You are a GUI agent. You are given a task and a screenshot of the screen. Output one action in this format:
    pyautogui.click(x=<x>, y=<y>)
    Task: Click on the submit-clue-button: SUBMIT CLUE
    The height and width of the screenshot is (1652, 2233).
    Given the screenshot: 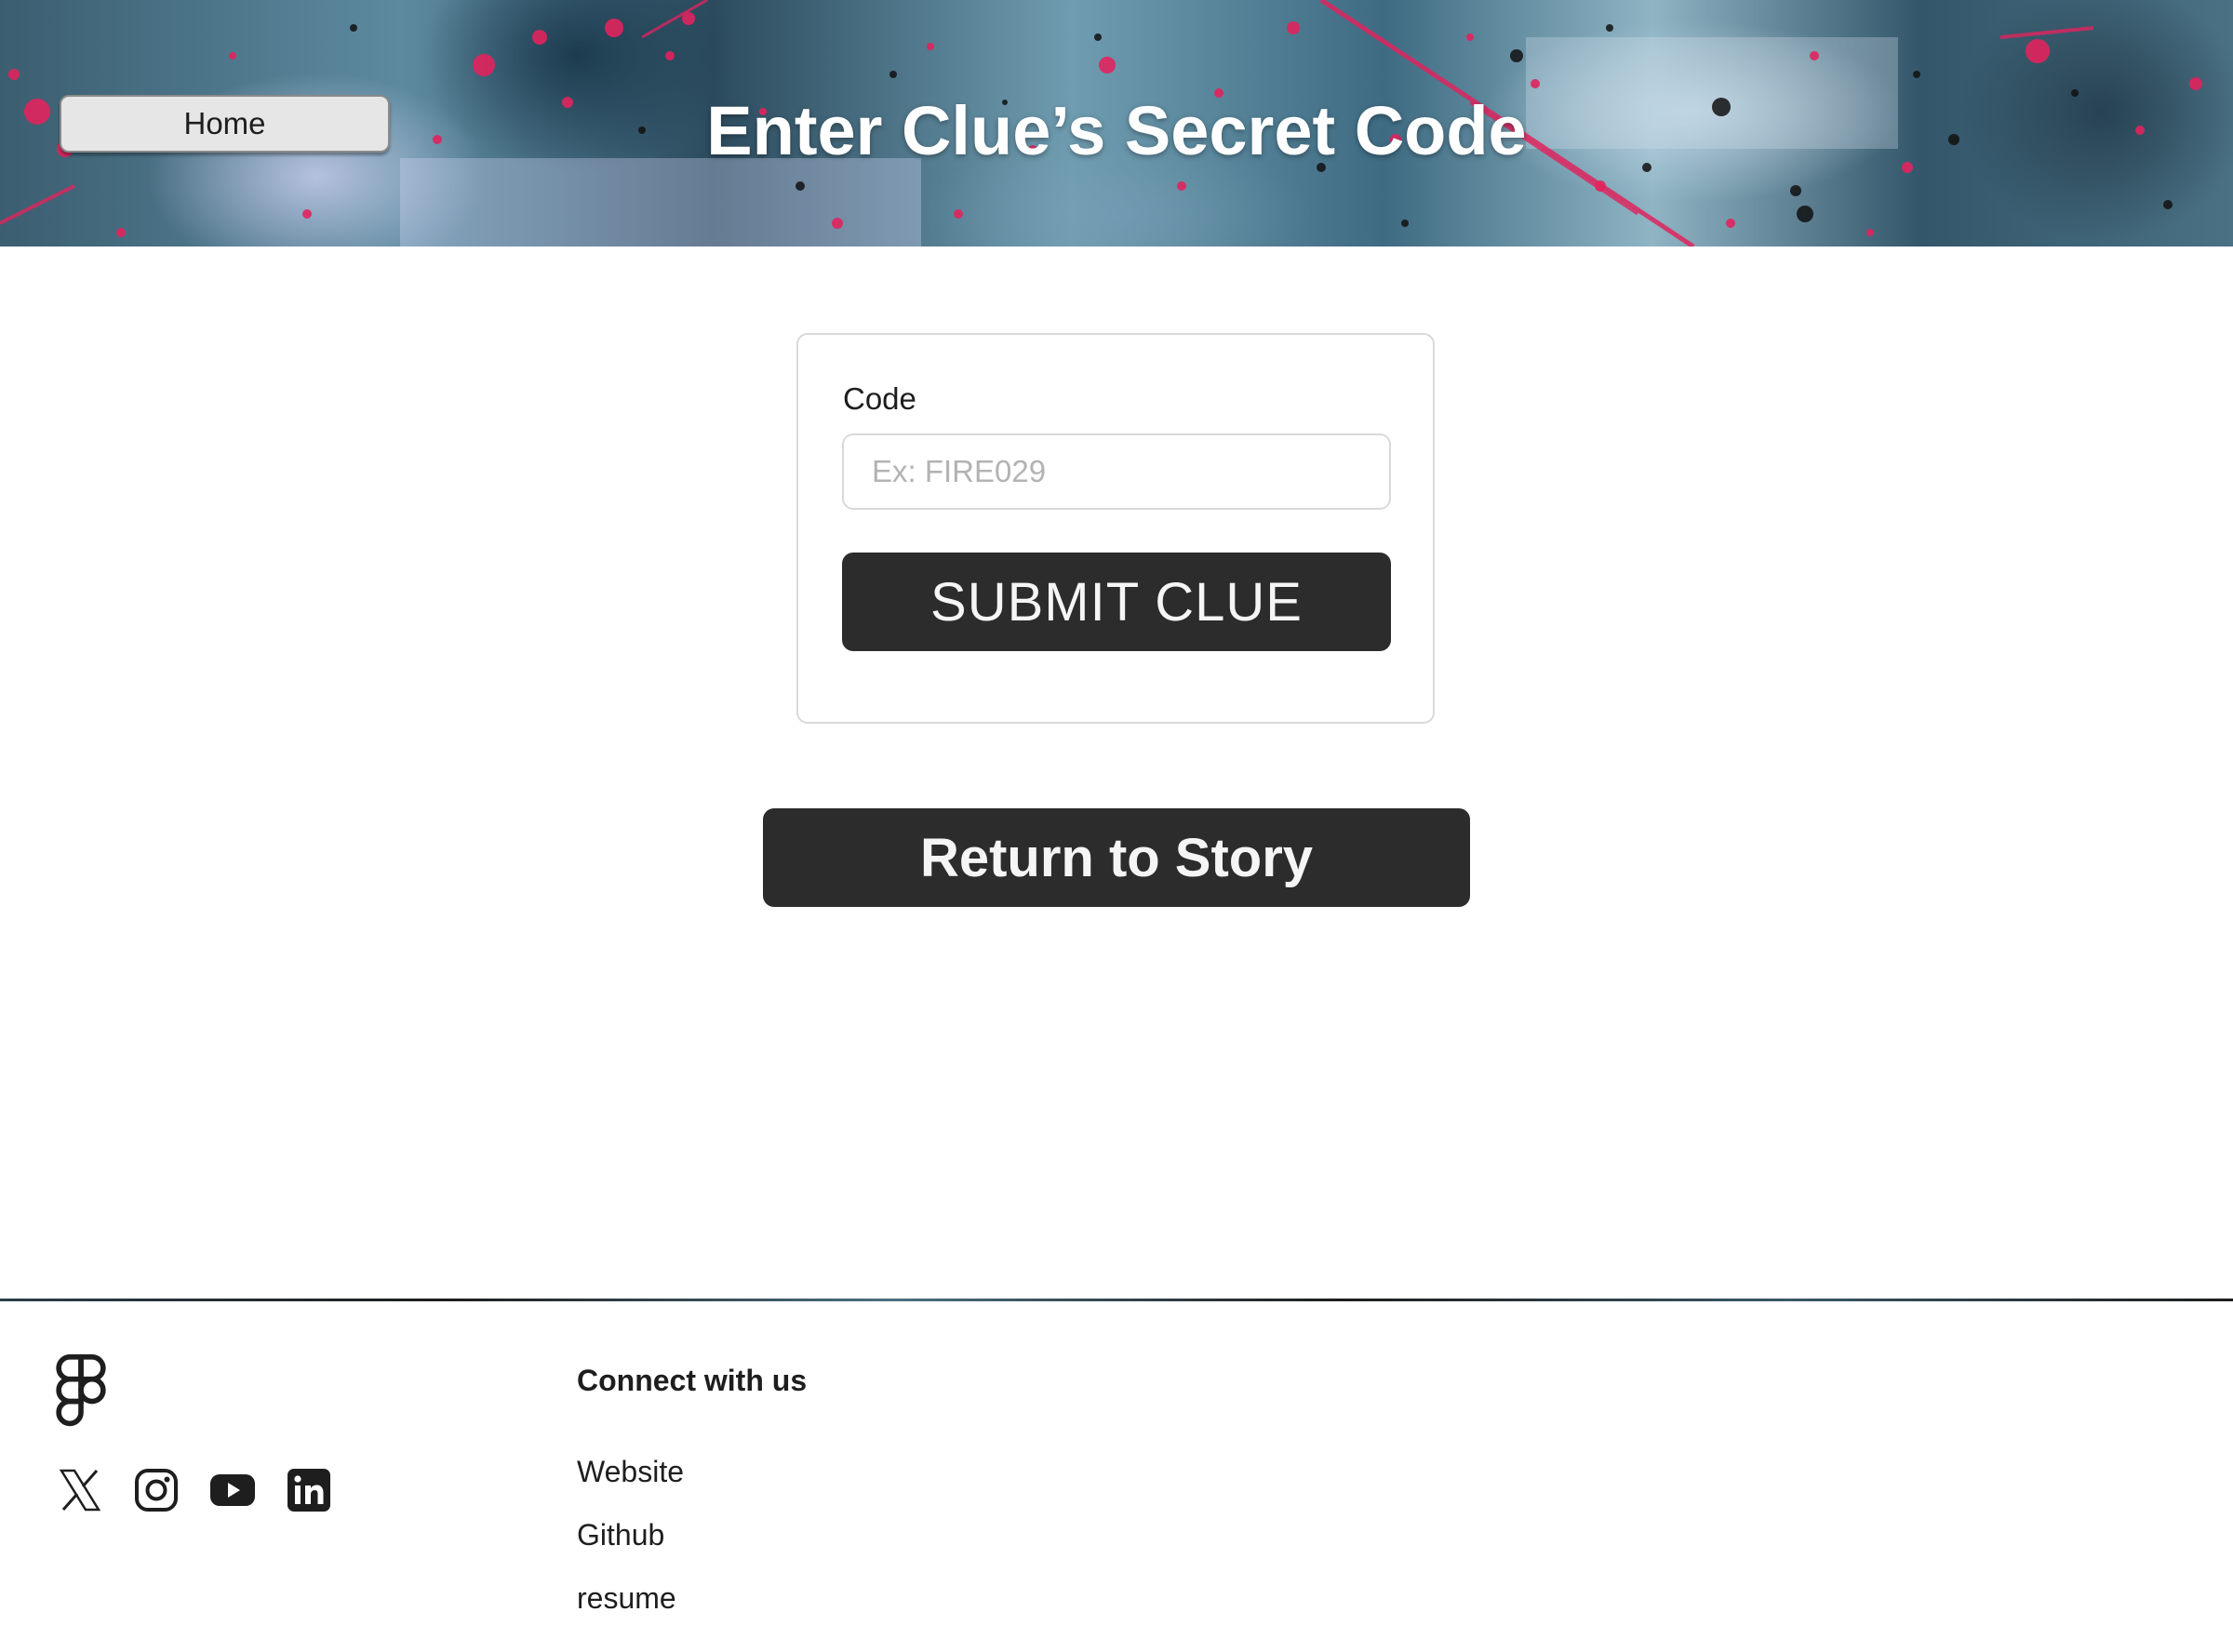 What is the action you would take?
    pyautogui.click(x=1116, y=602)
    